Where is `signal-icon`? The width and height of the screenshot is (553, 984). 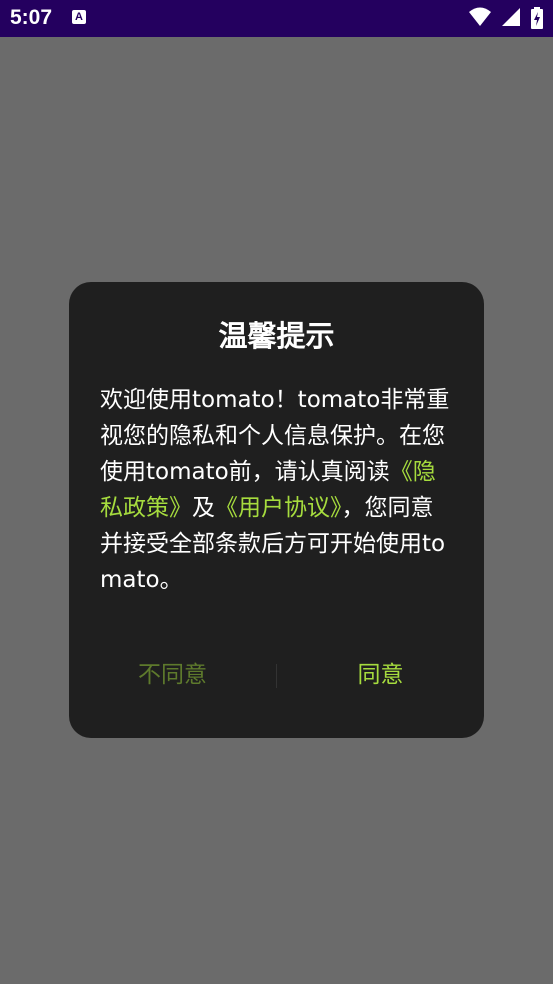
signal-icon is located at coordinates (510, 17).